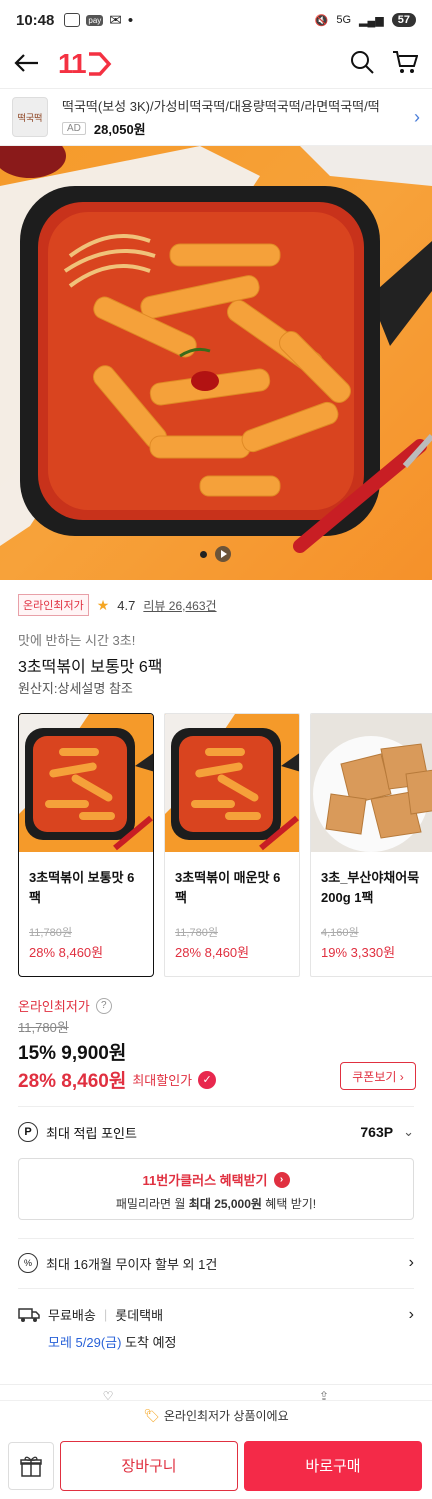 The width and height of the screenshot is (432, 1499). I want to click on share-icon: ⇪, so click(324, 1392).